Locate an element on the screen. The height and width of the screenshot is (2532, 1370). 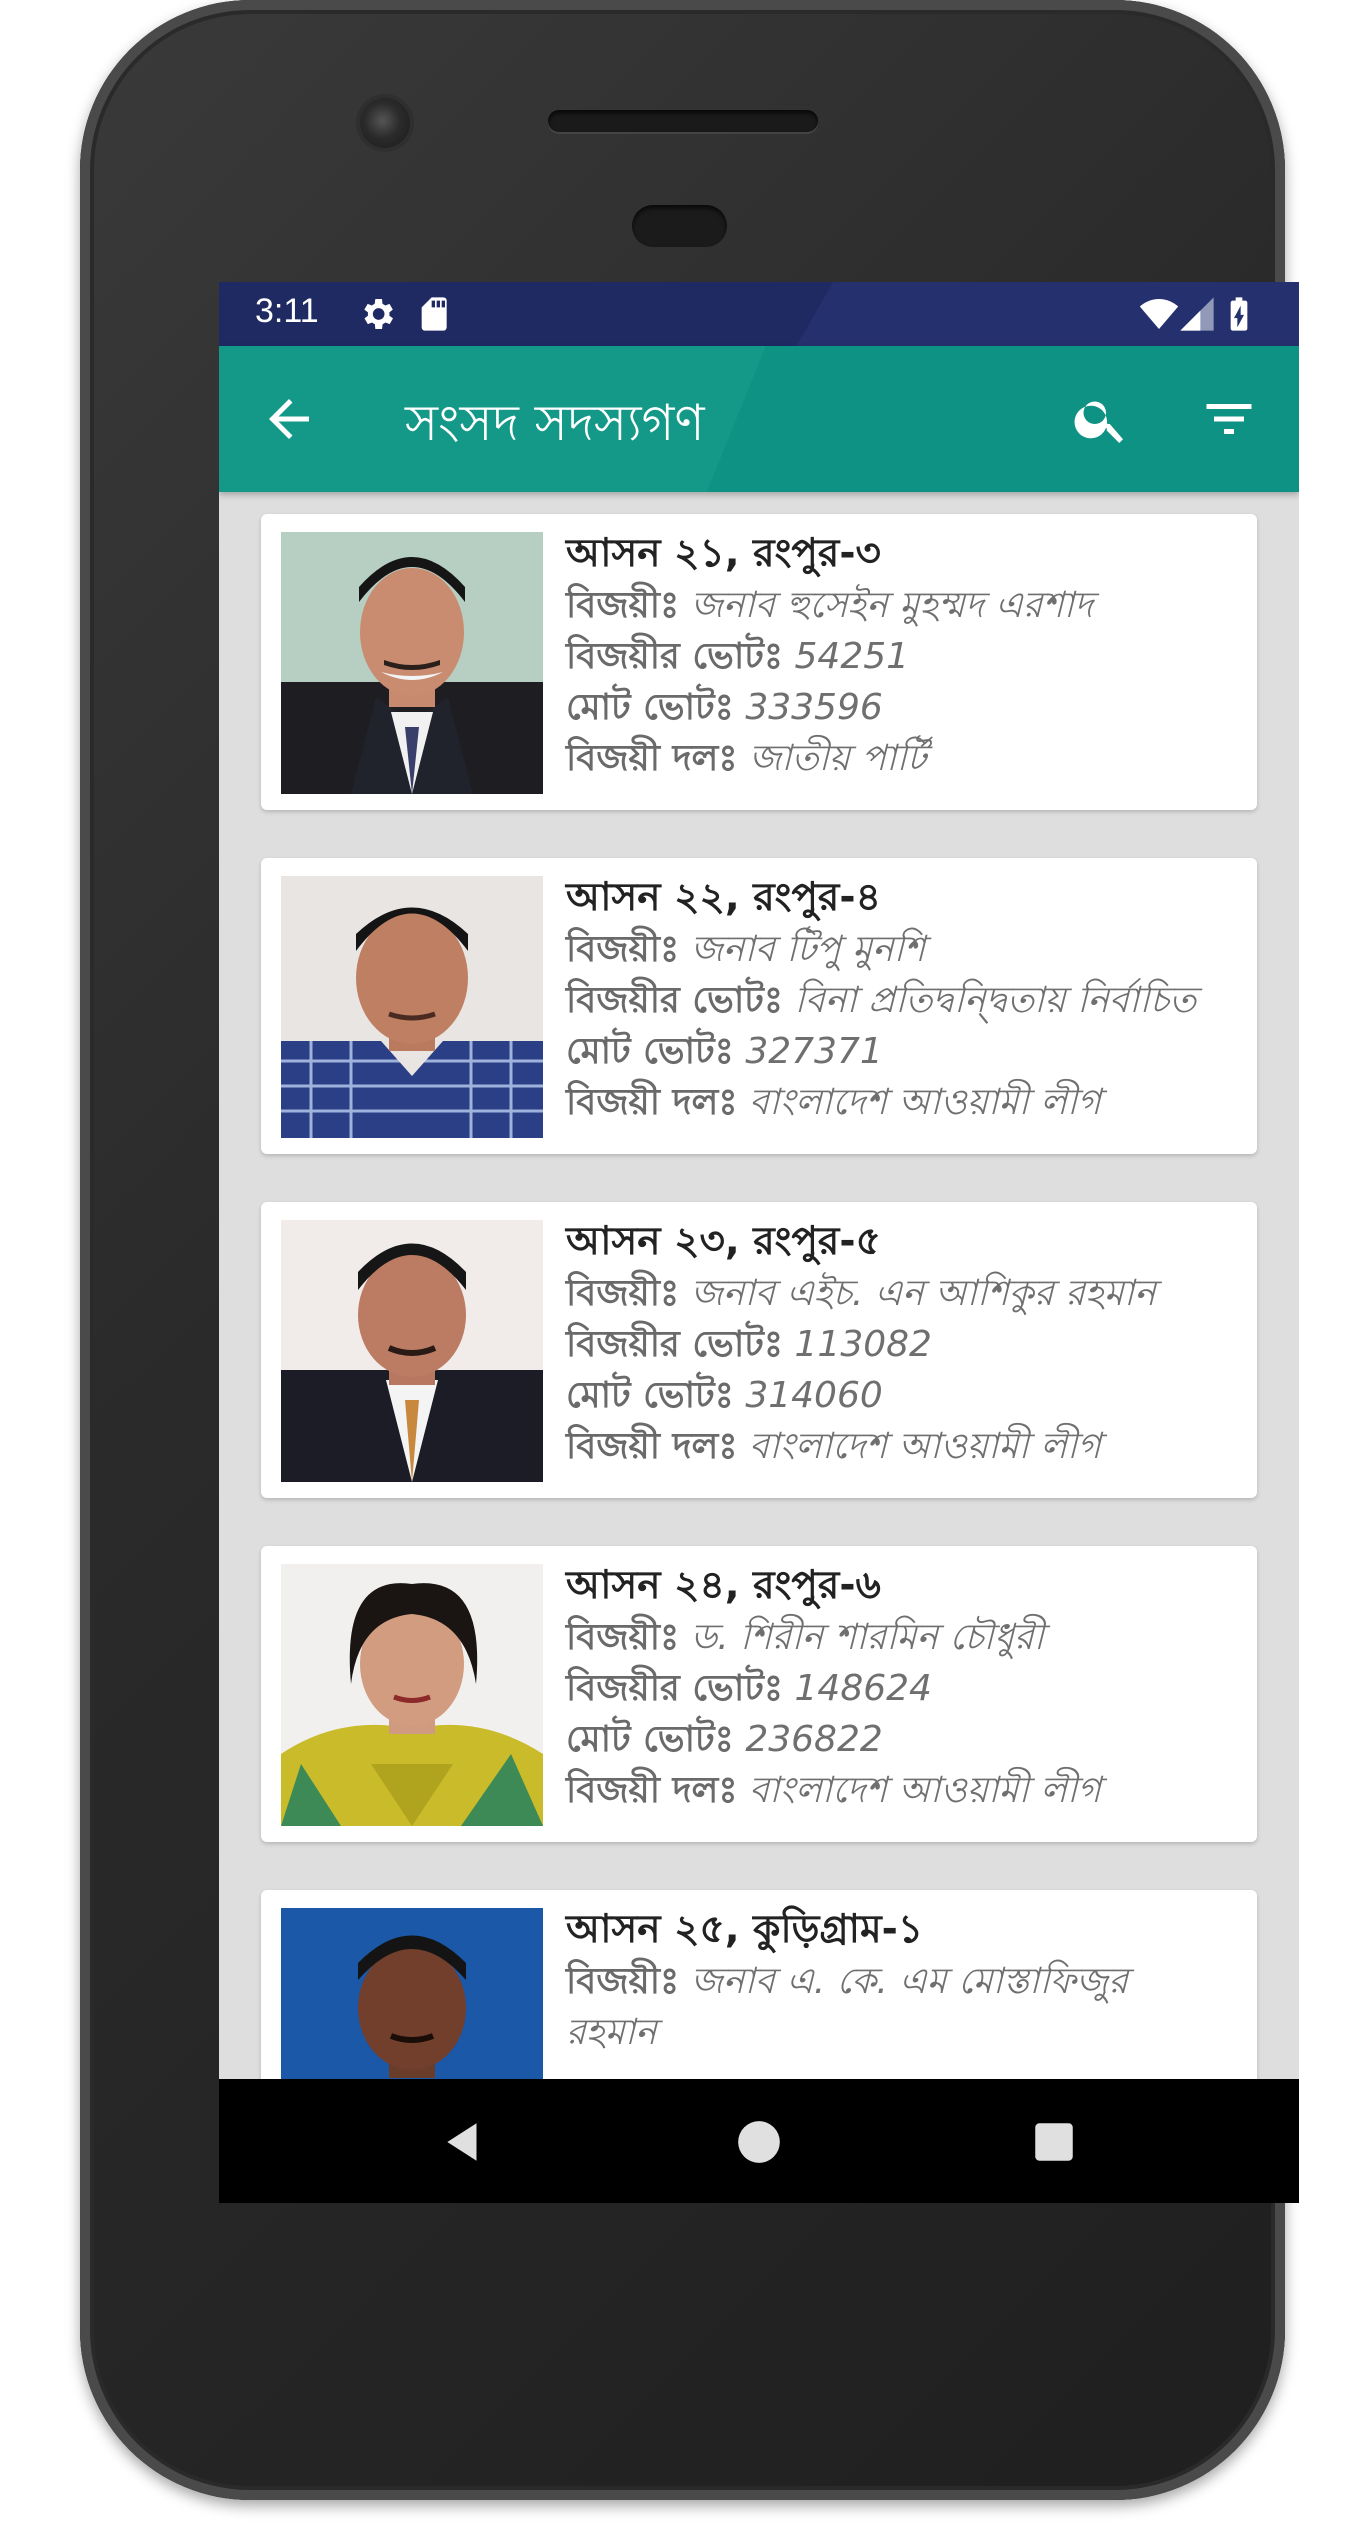
status-bar: 3:11 is located at coordinates (759, 314).